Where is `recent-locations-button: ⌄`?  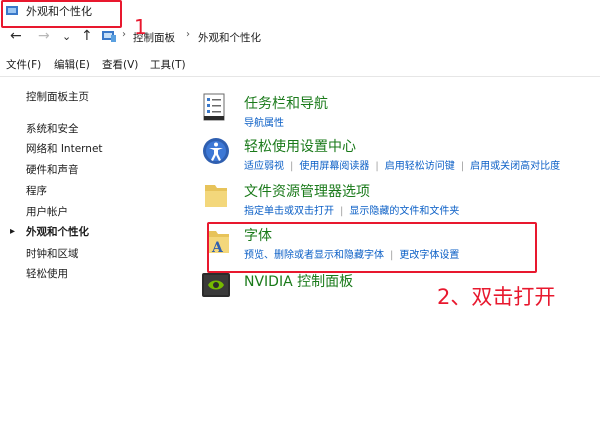 recent-locations-button: ⌄ is located at coordinates (66, 36).